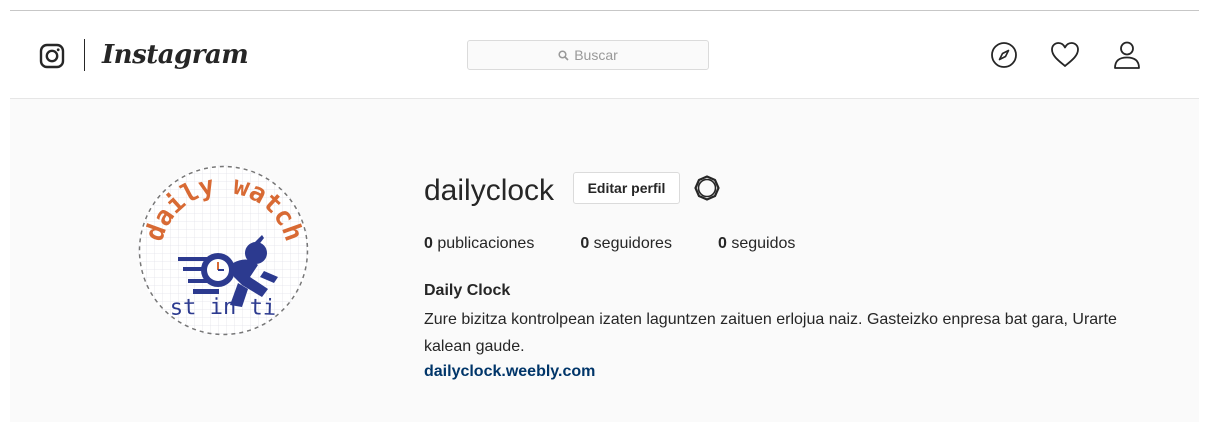 Image resolution: width=1209 pixels, height=422 pixels. What do you see at coordinates (626, 244) in the screenshot?
I see `followers-count: 0 seguidores` at bounding box center [626, 244].